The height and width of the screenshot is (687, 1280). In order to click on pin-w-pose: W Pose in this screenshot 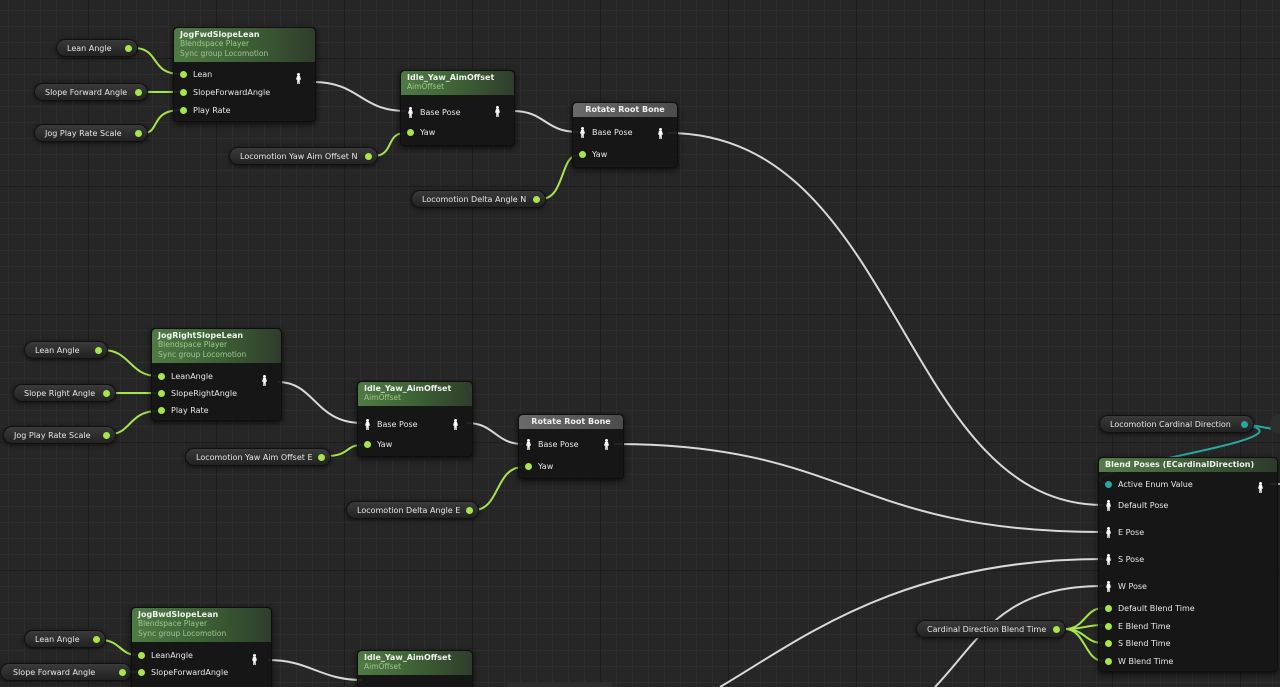, I will do `click(1126, 586)`.